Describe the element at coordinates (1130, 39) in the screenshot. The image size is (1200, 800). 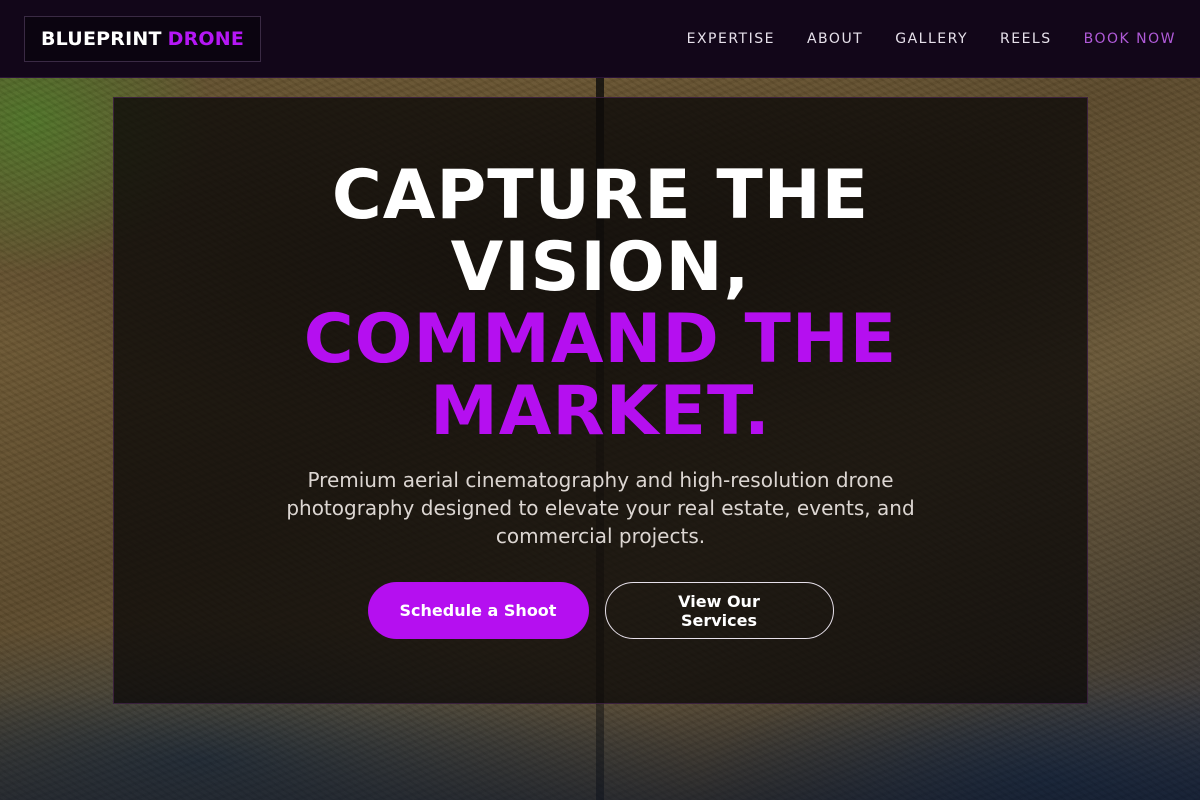
I see `nav-link-book-now: BOOK NOW` at that location.